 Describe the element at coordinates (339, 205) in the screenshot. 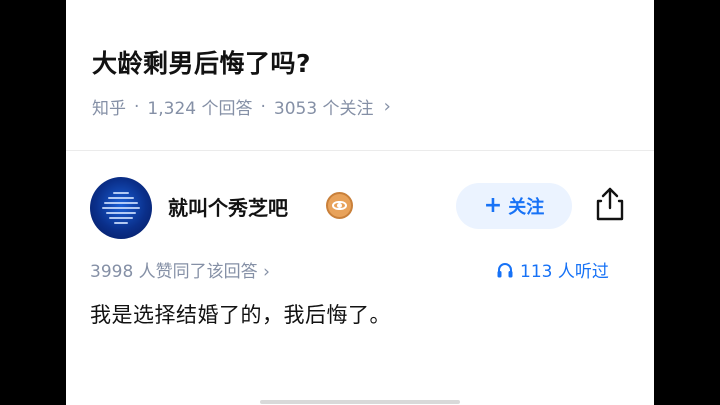

I see `eye-badge-icon` at that location.